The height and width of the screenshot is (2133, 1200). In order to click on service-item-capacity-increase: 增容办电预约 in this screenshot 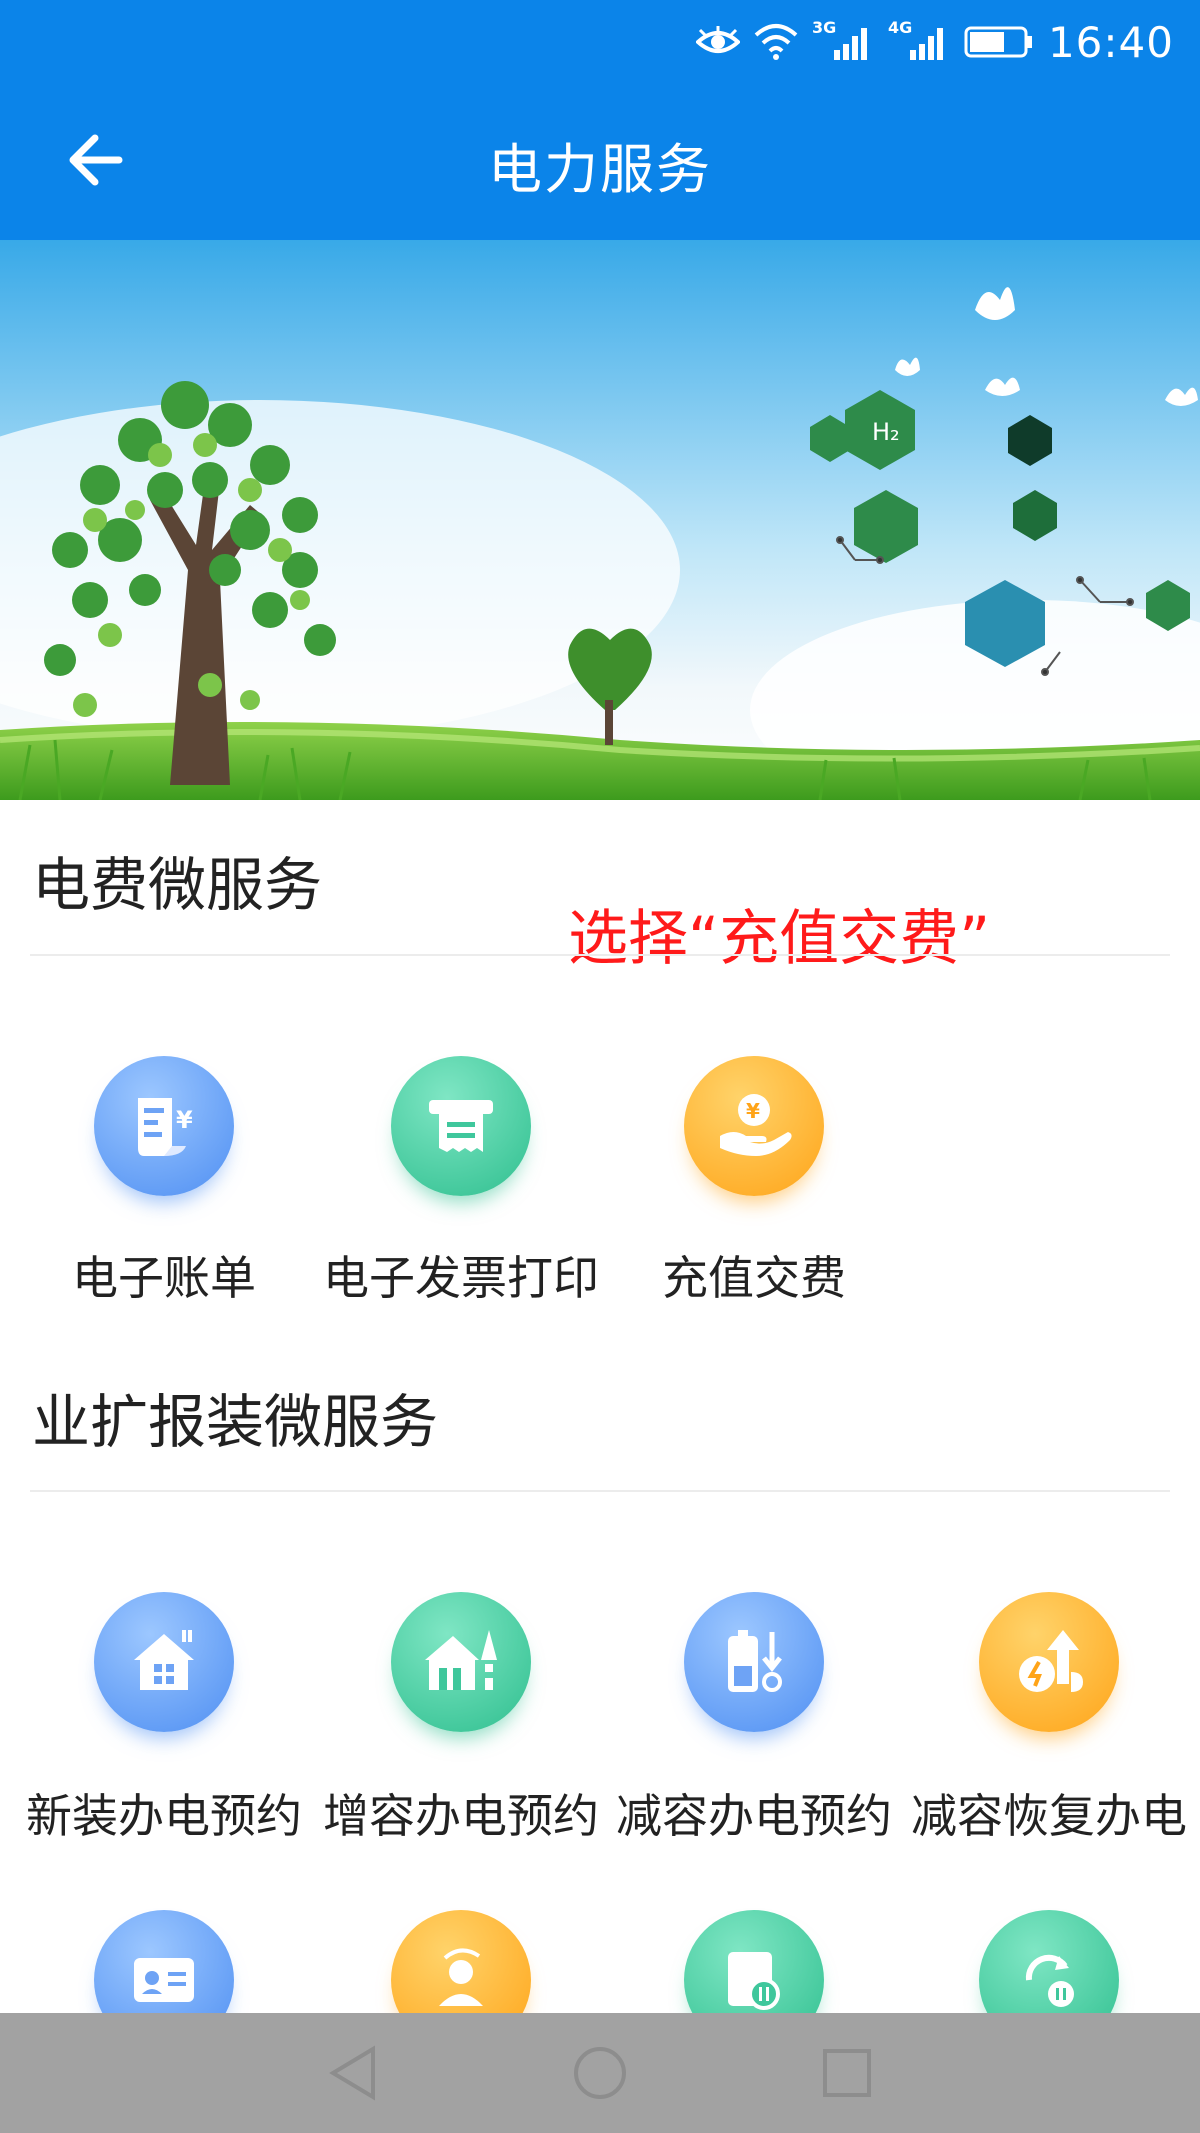, I will do `click(461, 1717)`.